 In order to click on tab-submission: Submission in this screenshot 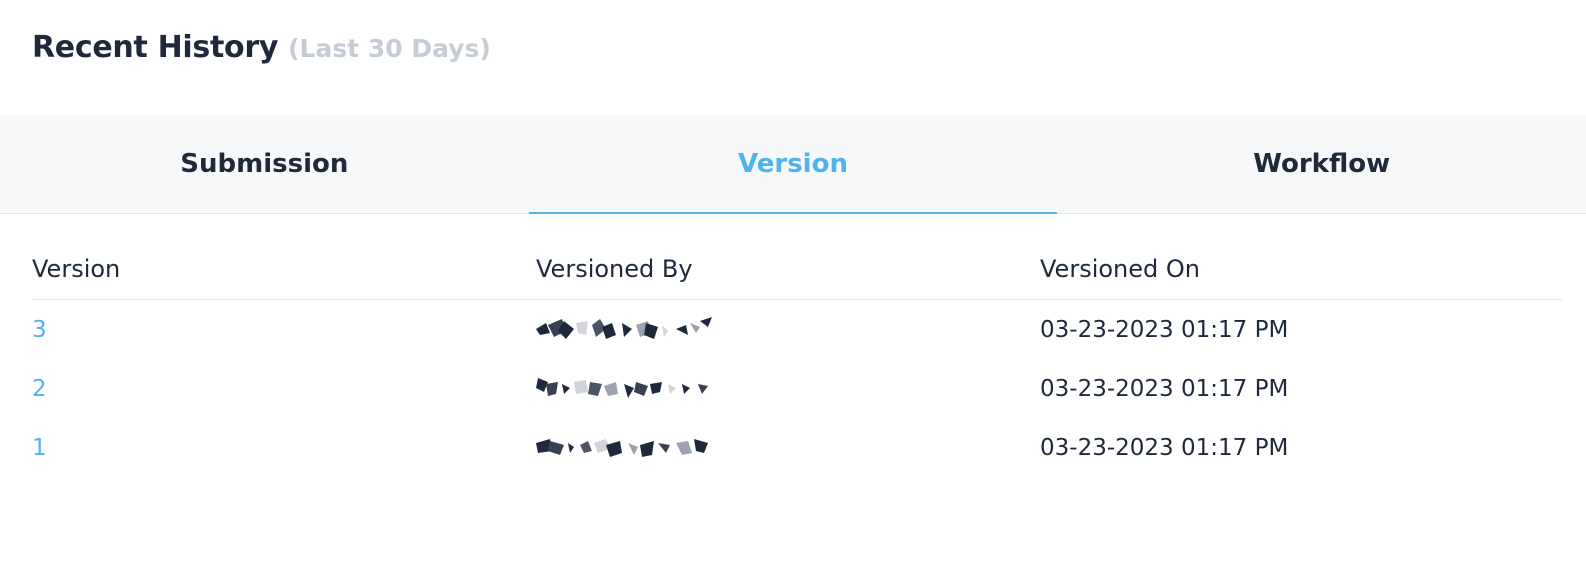, I will do `click(264, 164)`.